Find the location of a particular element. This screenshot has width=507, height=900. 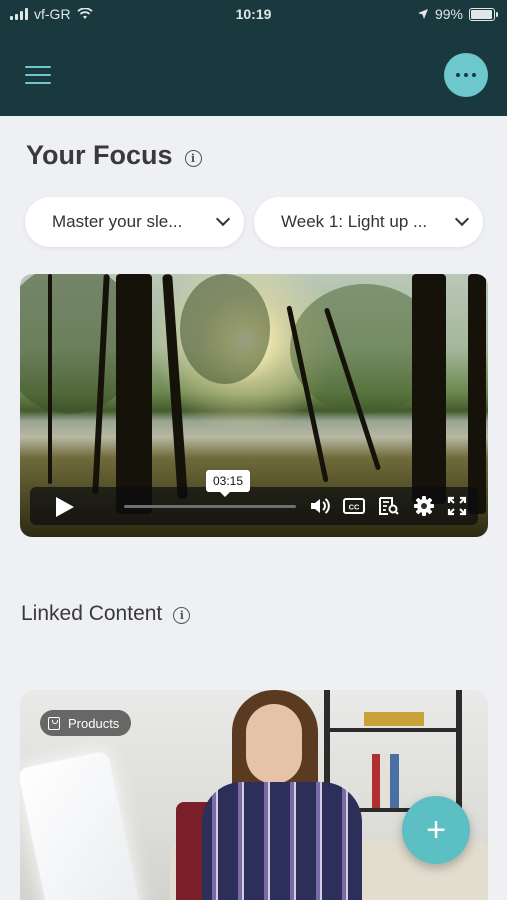

linked-content-heading: Linked Content i is located at coordinates (106, 614).